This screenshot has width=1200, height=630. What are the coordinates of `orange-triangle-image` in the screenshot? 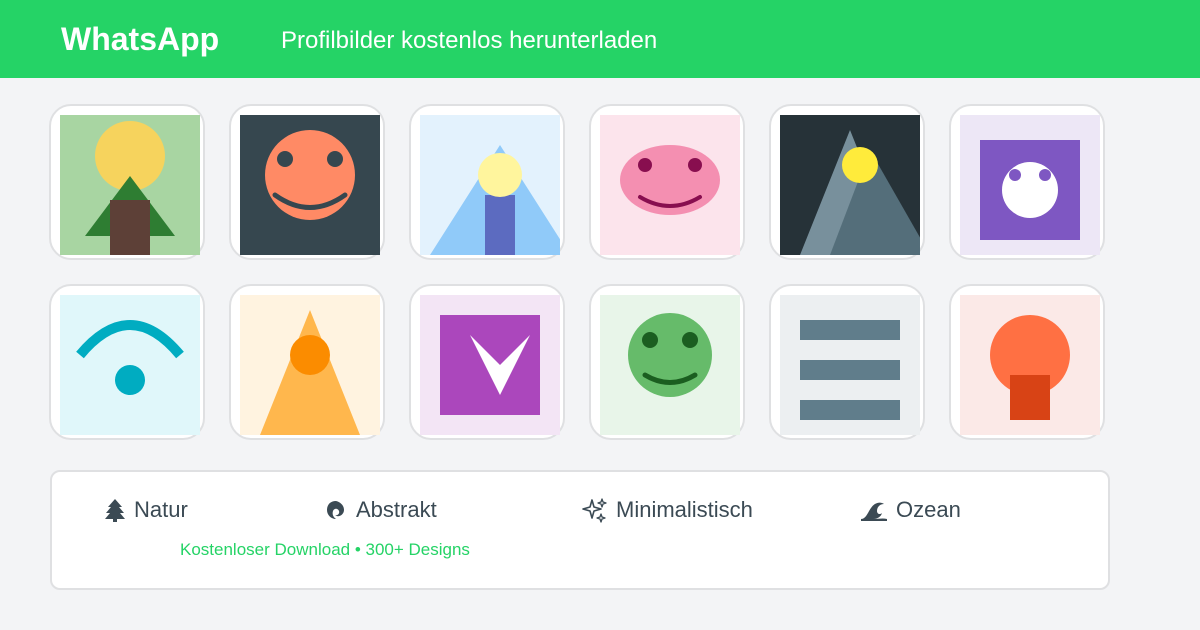 It's located at (310, 365).